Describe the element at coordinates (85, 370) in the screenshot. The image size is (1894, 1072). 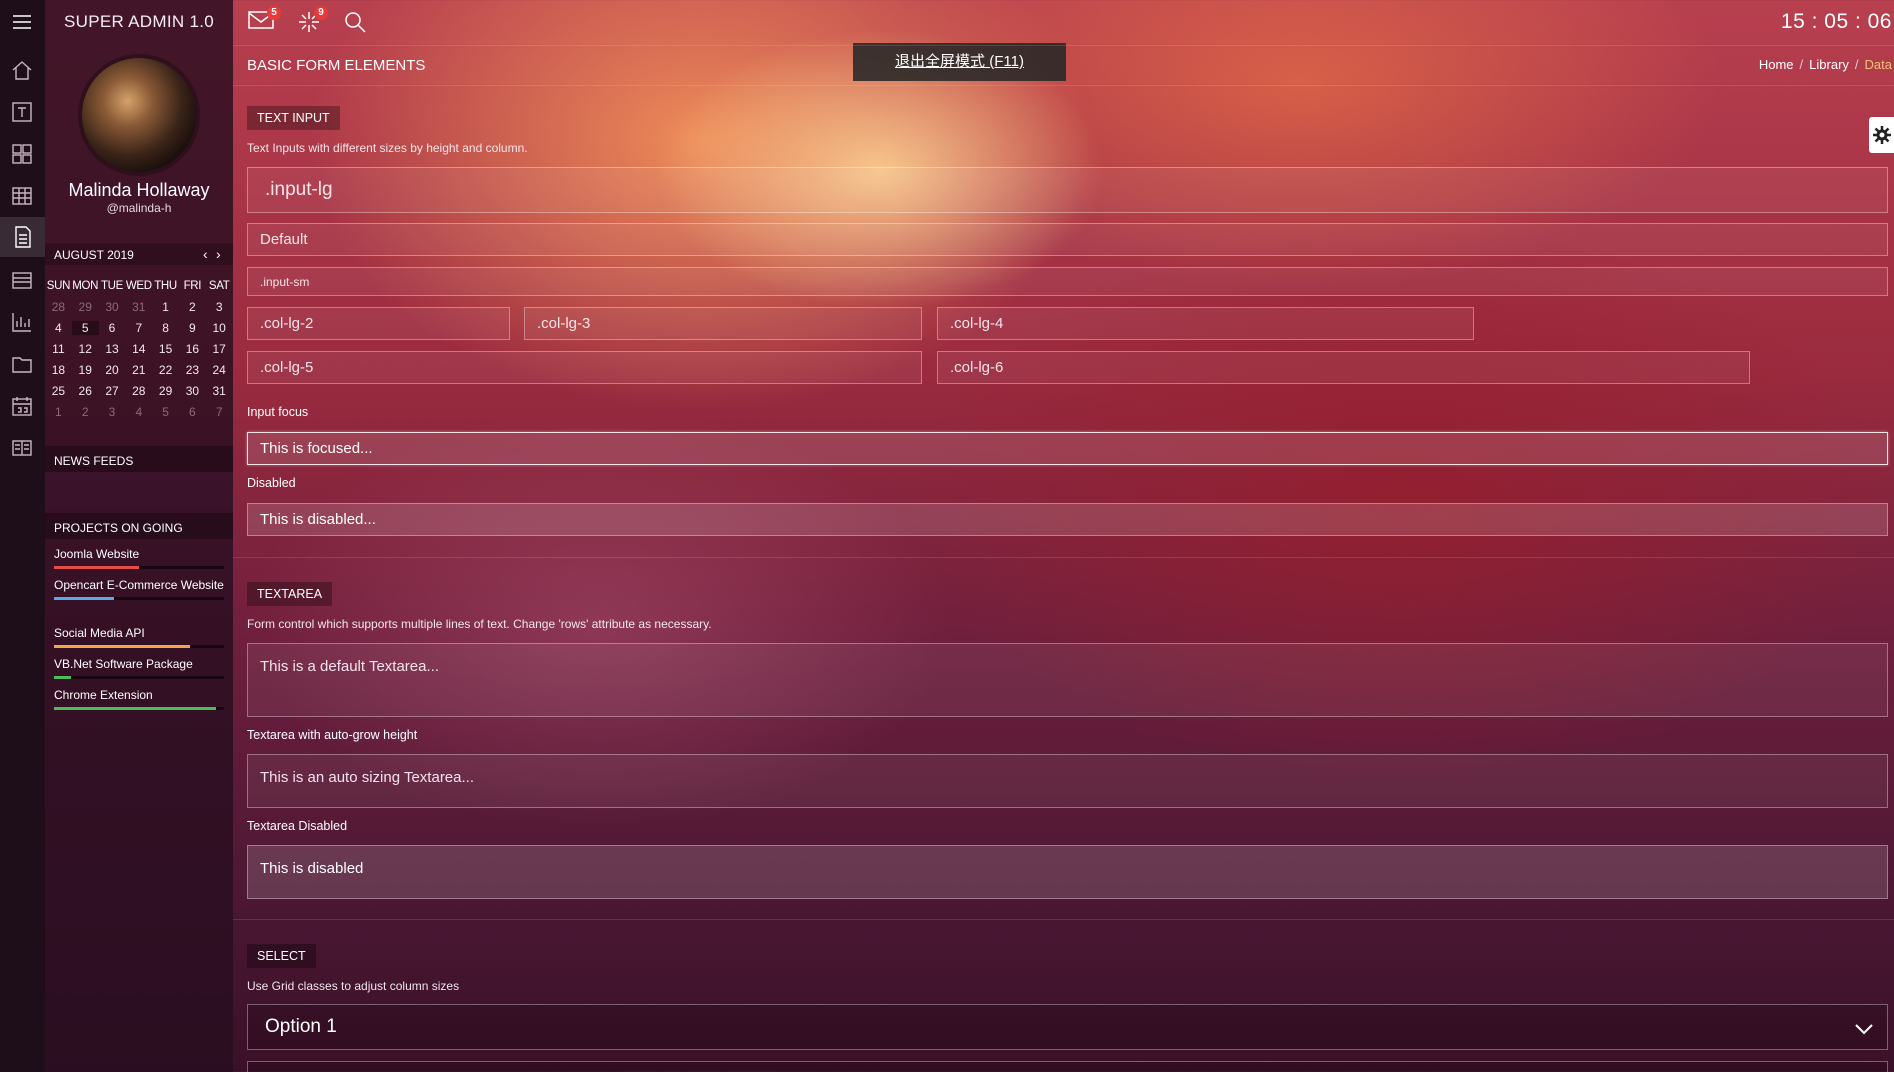
I see `calendar-day: 19` at that location.